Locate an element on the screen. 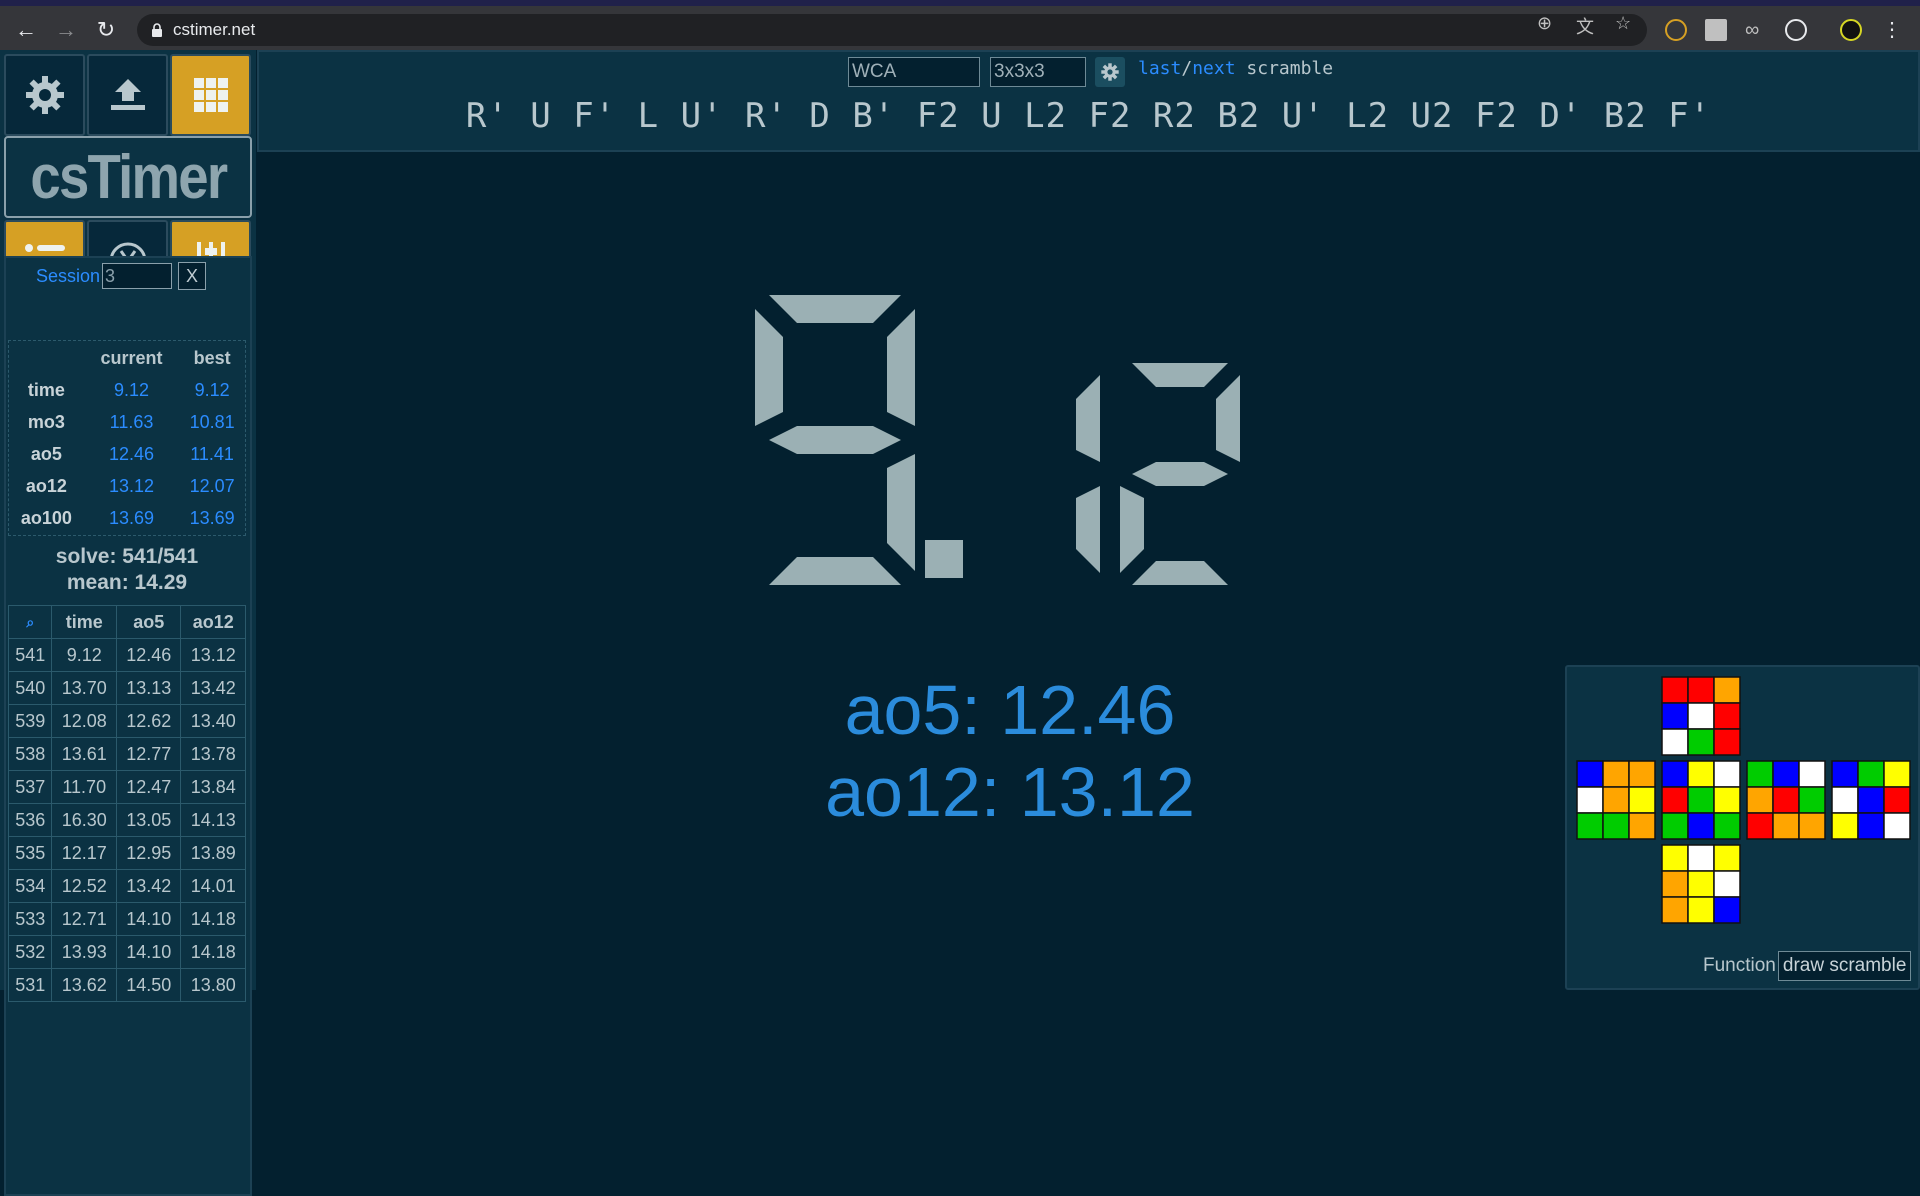  stats-current: 13.12 is located at coordinates (131, 486).